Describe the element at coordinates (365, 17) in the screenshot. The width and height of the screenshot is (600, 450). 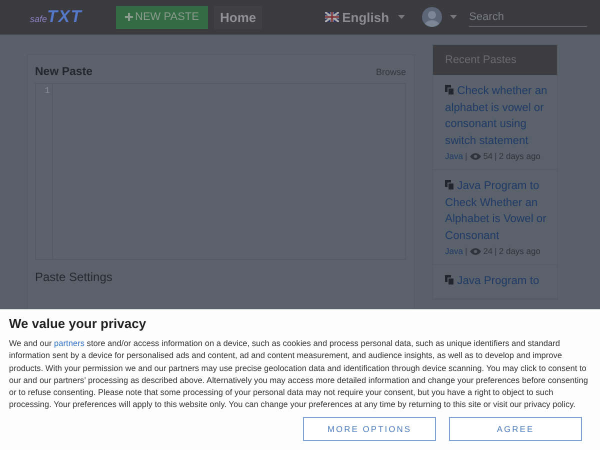
I see `language-dropdown: English` at that location.